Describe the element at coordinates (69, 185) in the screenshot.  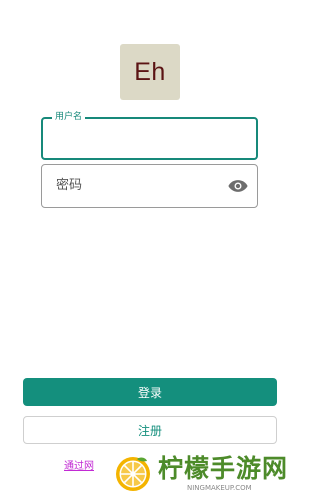
I see `password-placeholder: 密码` at that location.